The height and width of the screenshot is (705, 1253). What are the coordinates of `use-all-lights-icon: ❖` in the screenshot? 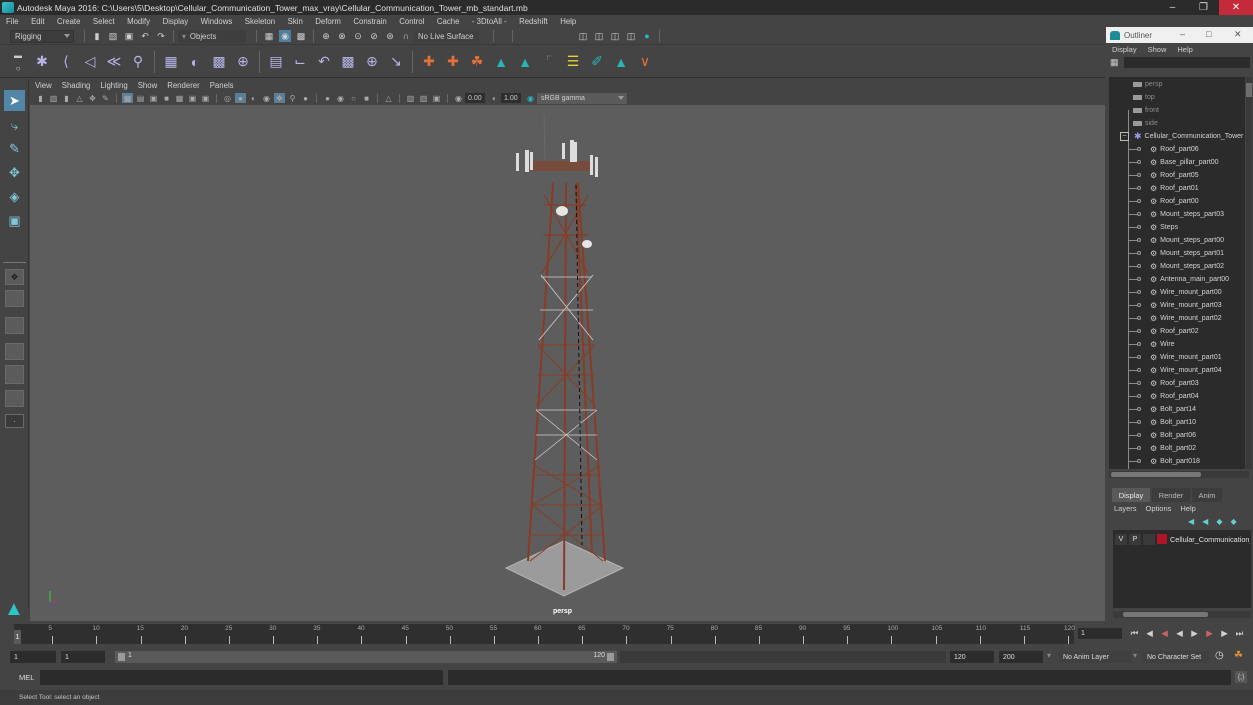 It's located at (279, 98).